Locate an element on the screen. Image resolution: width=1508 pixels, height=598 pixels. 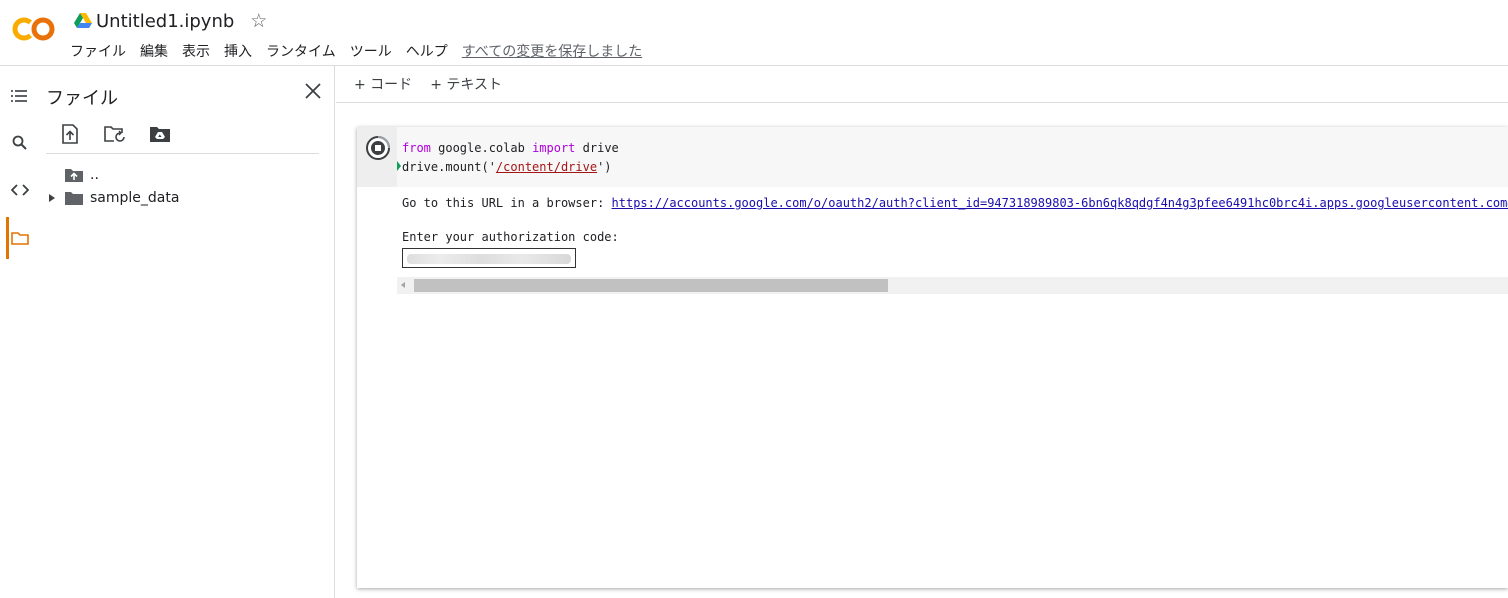
close-icon is located at coordinates (313, 91).